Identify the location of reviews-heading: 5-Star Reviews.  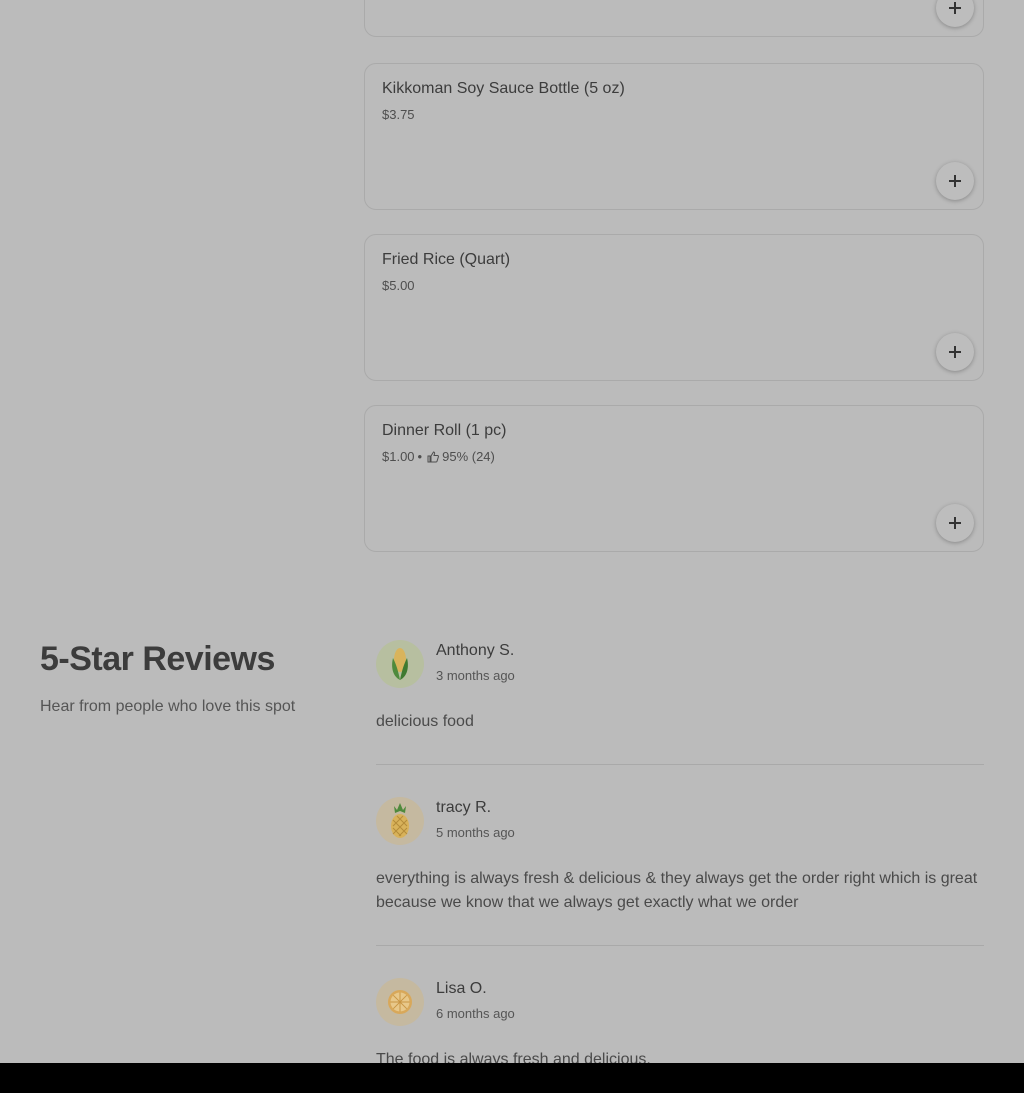
(157, 659).